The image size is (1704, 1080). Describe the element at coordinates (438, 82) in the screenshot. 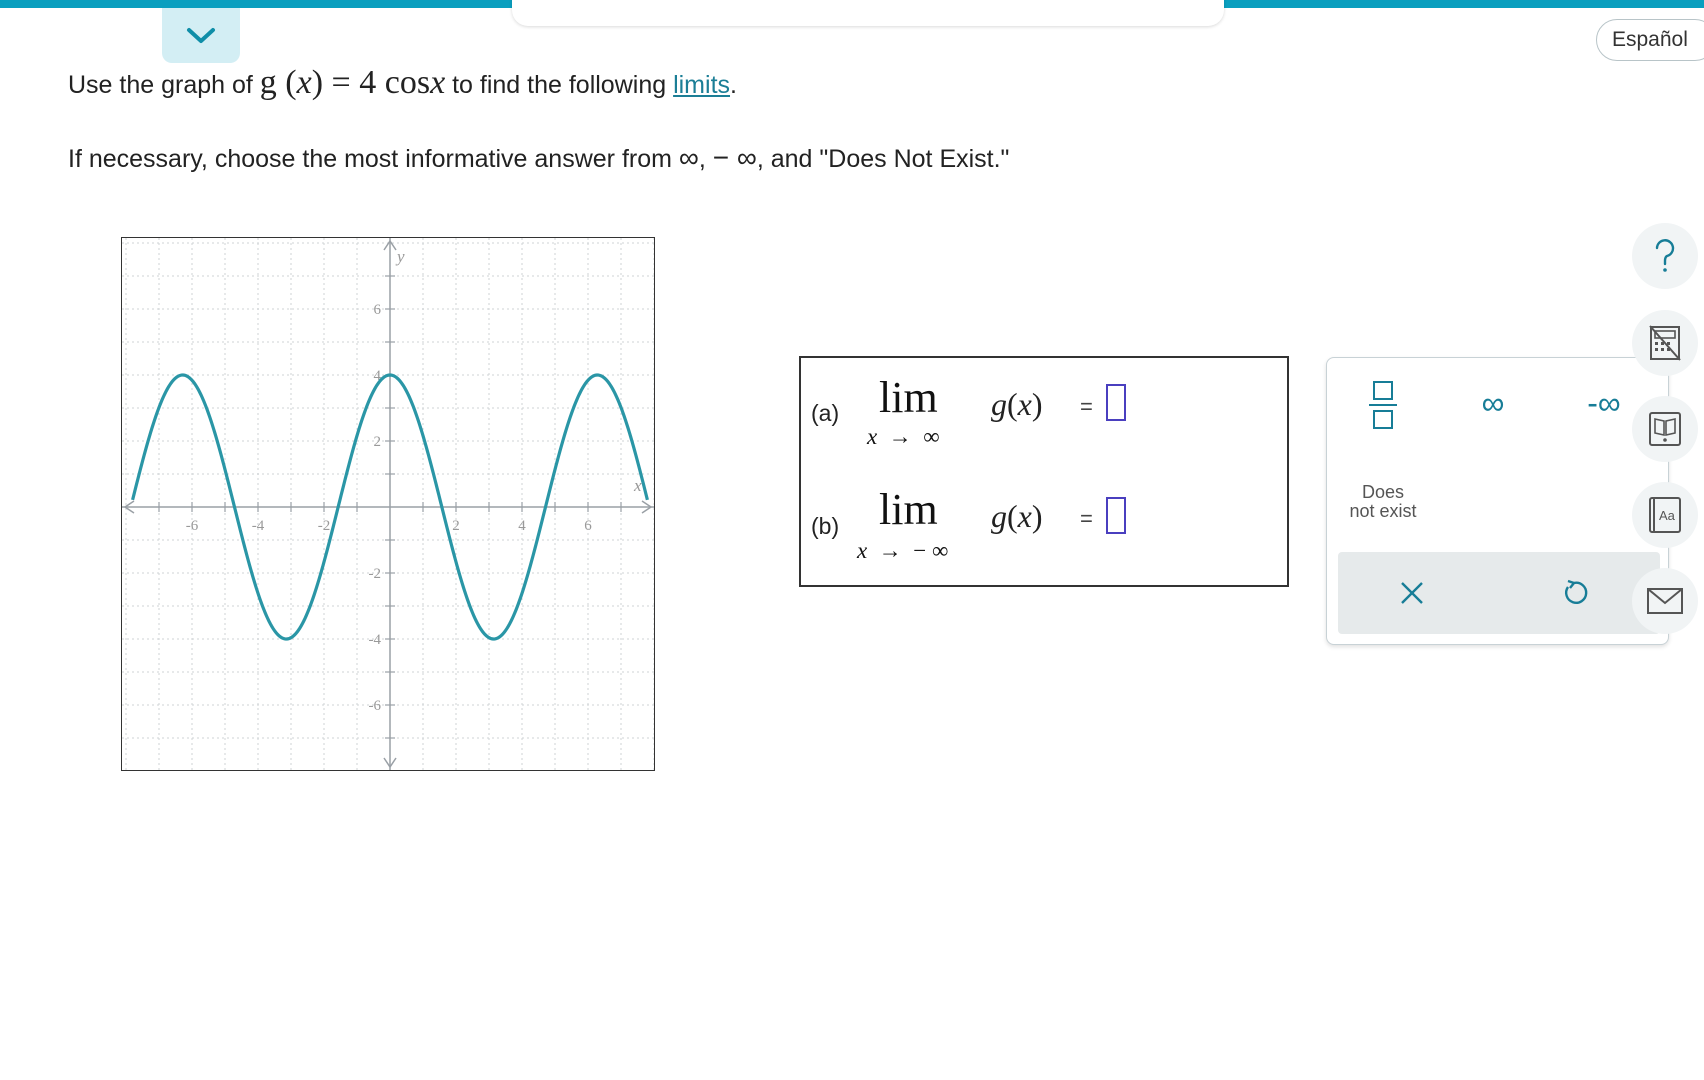

I see `function-argument: x` at that location.